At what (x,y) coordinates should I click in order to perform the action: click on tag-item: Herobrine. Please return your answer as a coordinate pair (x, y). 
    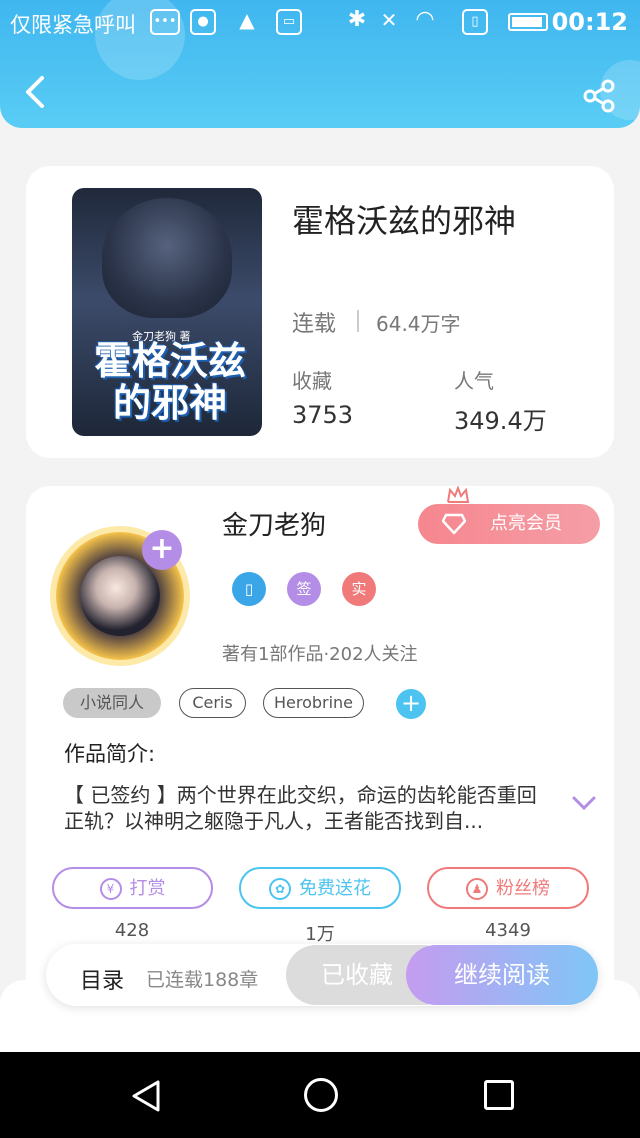
    Looking at the image, I should click on (313, 703).